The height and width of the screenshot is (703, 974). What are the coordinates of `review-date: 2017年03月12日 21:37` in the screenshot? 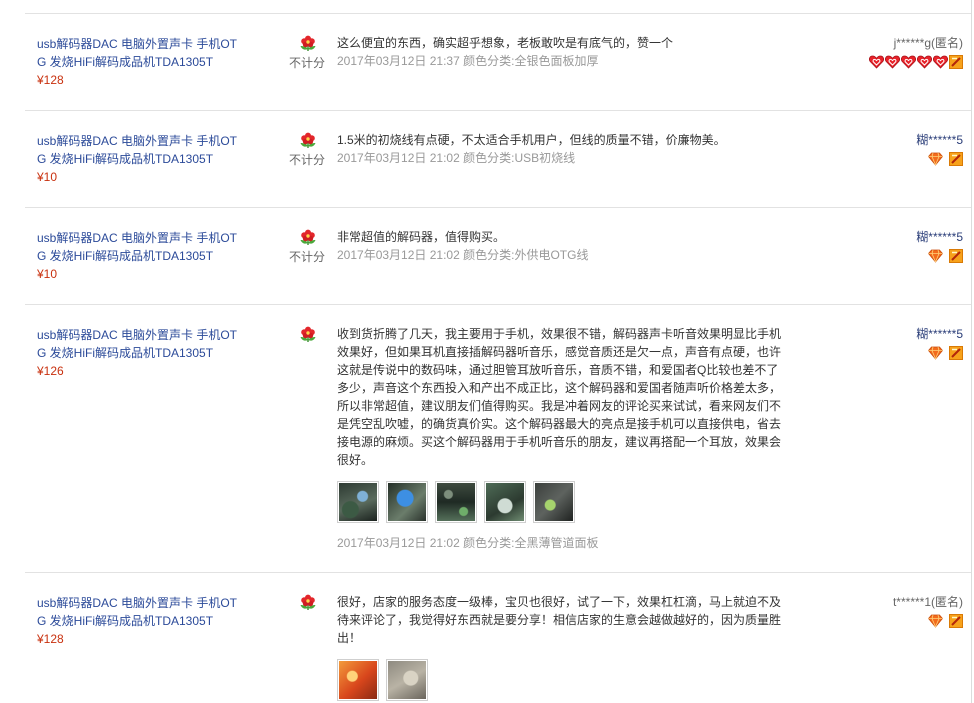 It's located at (398, 61).